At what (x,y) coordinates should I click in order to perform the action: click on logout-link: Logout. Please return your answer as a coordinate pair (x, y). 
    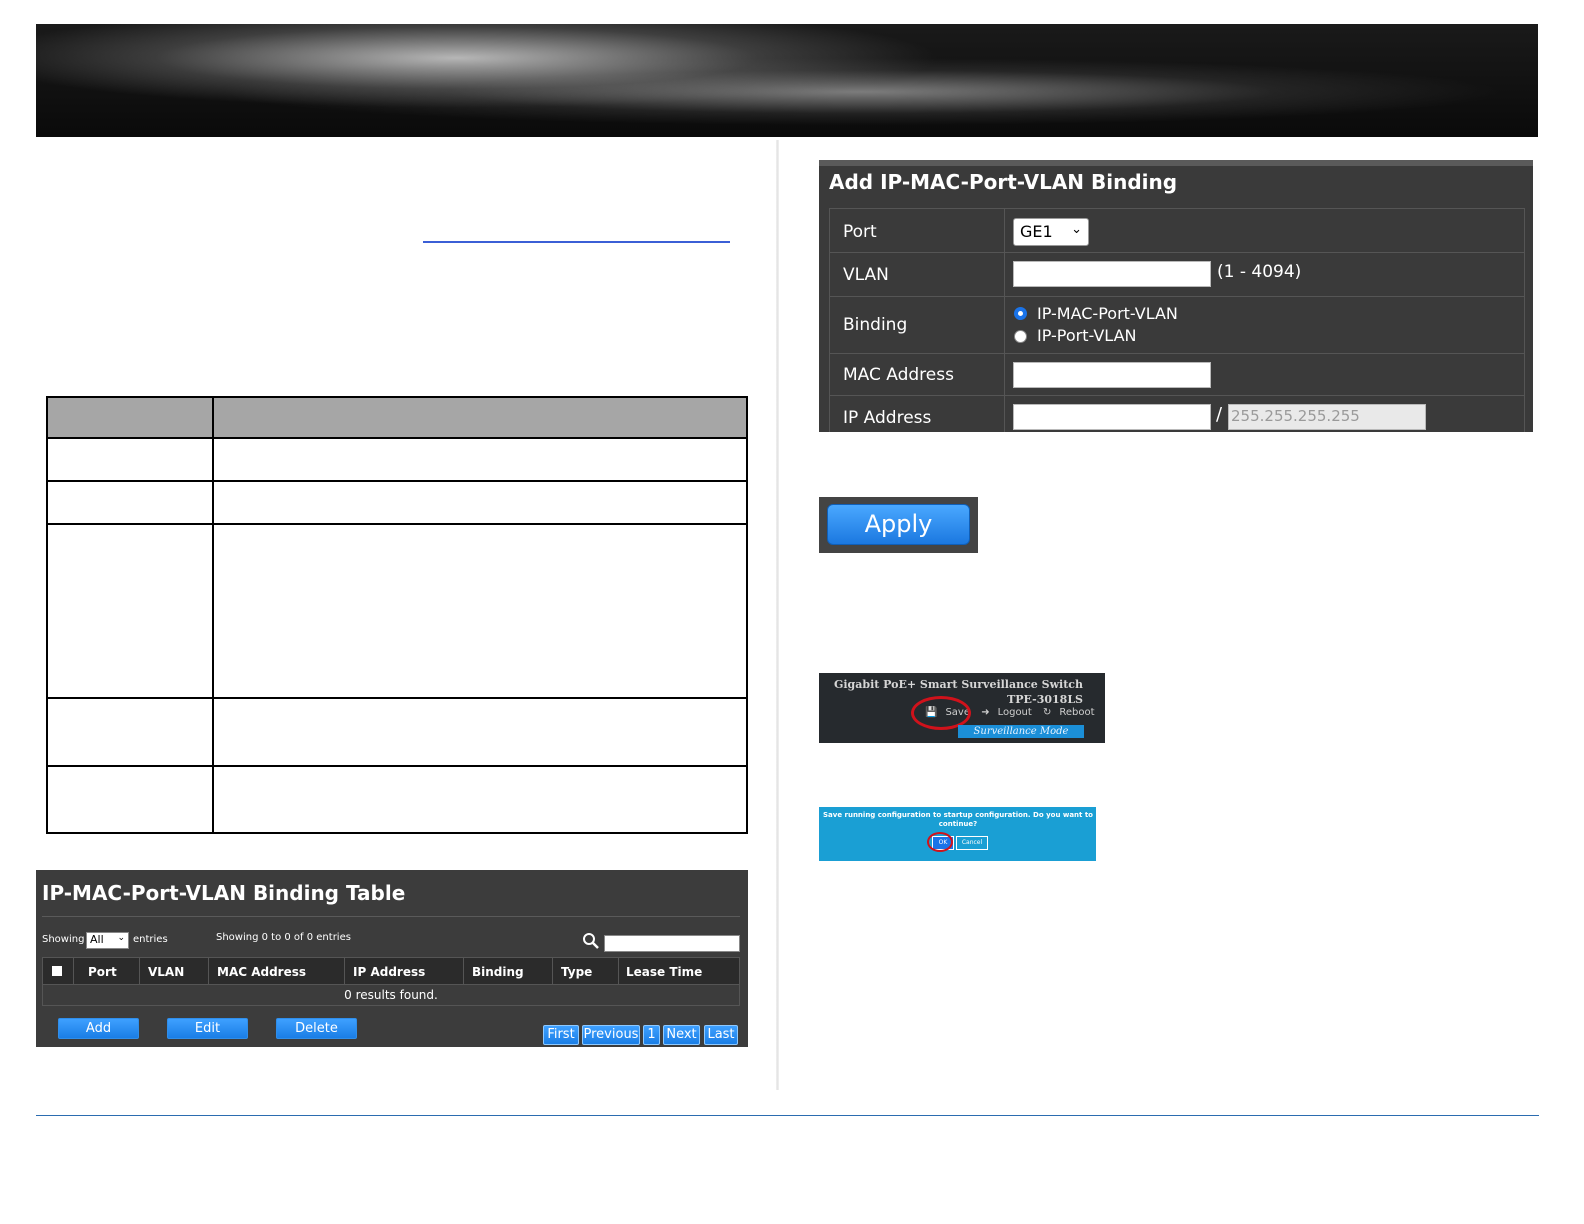
    Looking at the image, I should click on (1015, 712).